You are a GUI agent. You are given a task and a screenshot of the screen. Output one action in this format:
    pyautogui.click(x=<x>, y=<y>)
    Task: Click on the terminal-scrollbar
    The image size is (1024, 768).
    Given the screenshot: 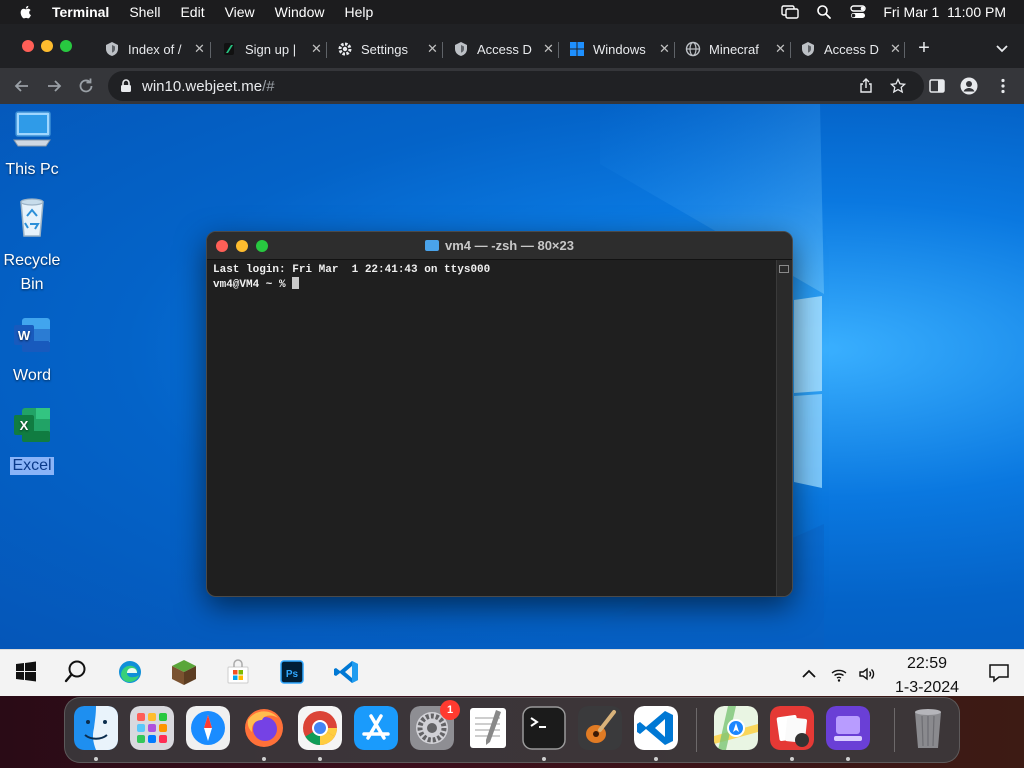 What is the action you would take?
    pyautogui.click(x=784, y=428)
    